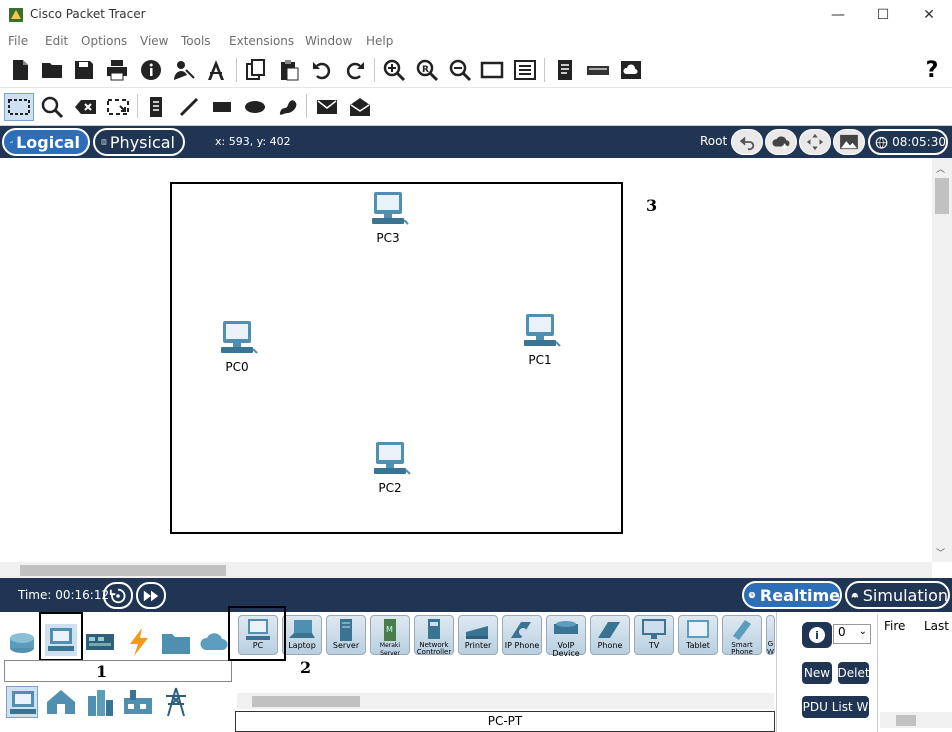 The image size is (952, 732). I want to click on realtime-mode-button: Realtime, so click(792, 595).